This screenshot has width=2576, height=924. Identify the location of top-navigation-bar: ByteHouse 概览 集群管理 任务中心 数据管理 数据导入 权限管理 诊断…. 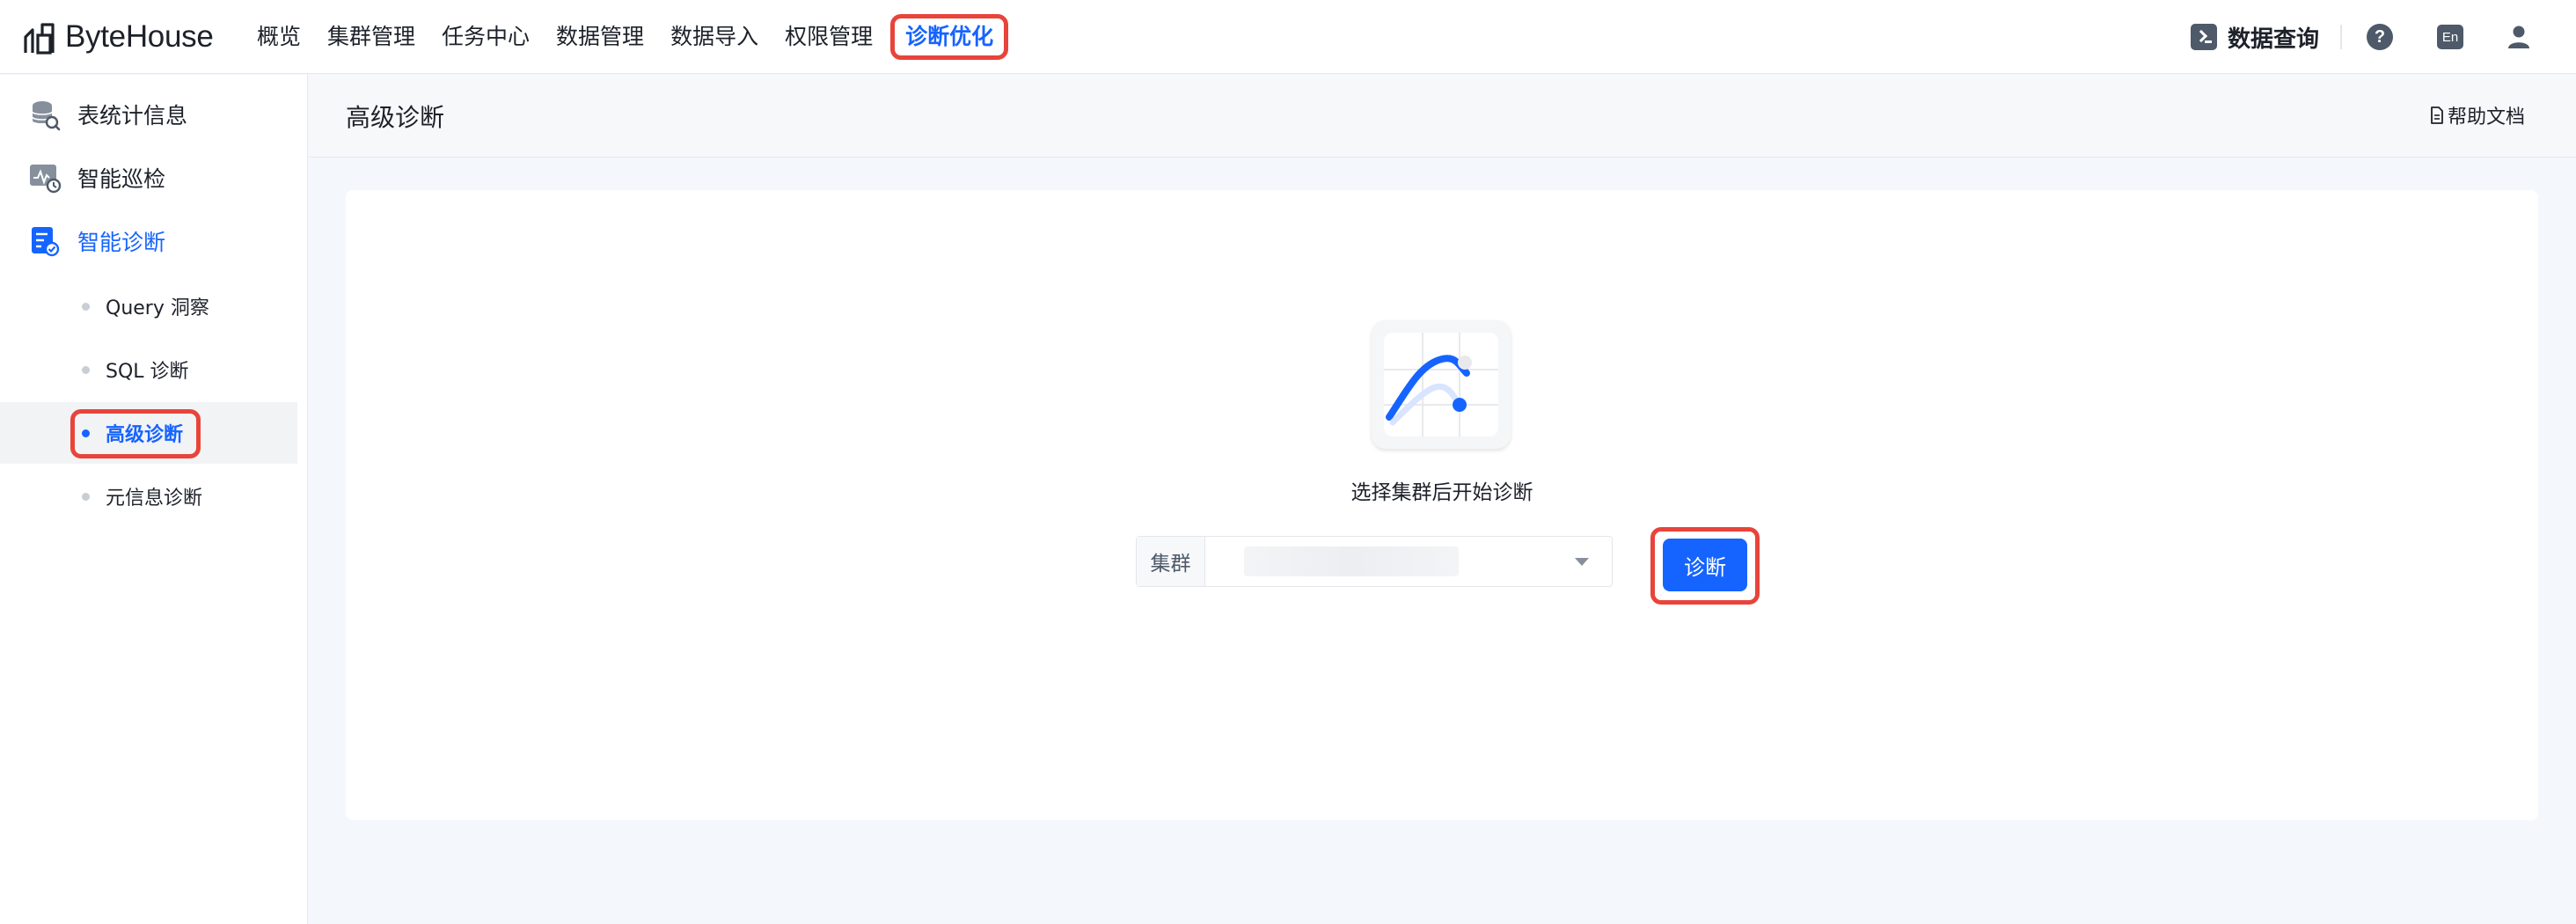
(1288, 37).